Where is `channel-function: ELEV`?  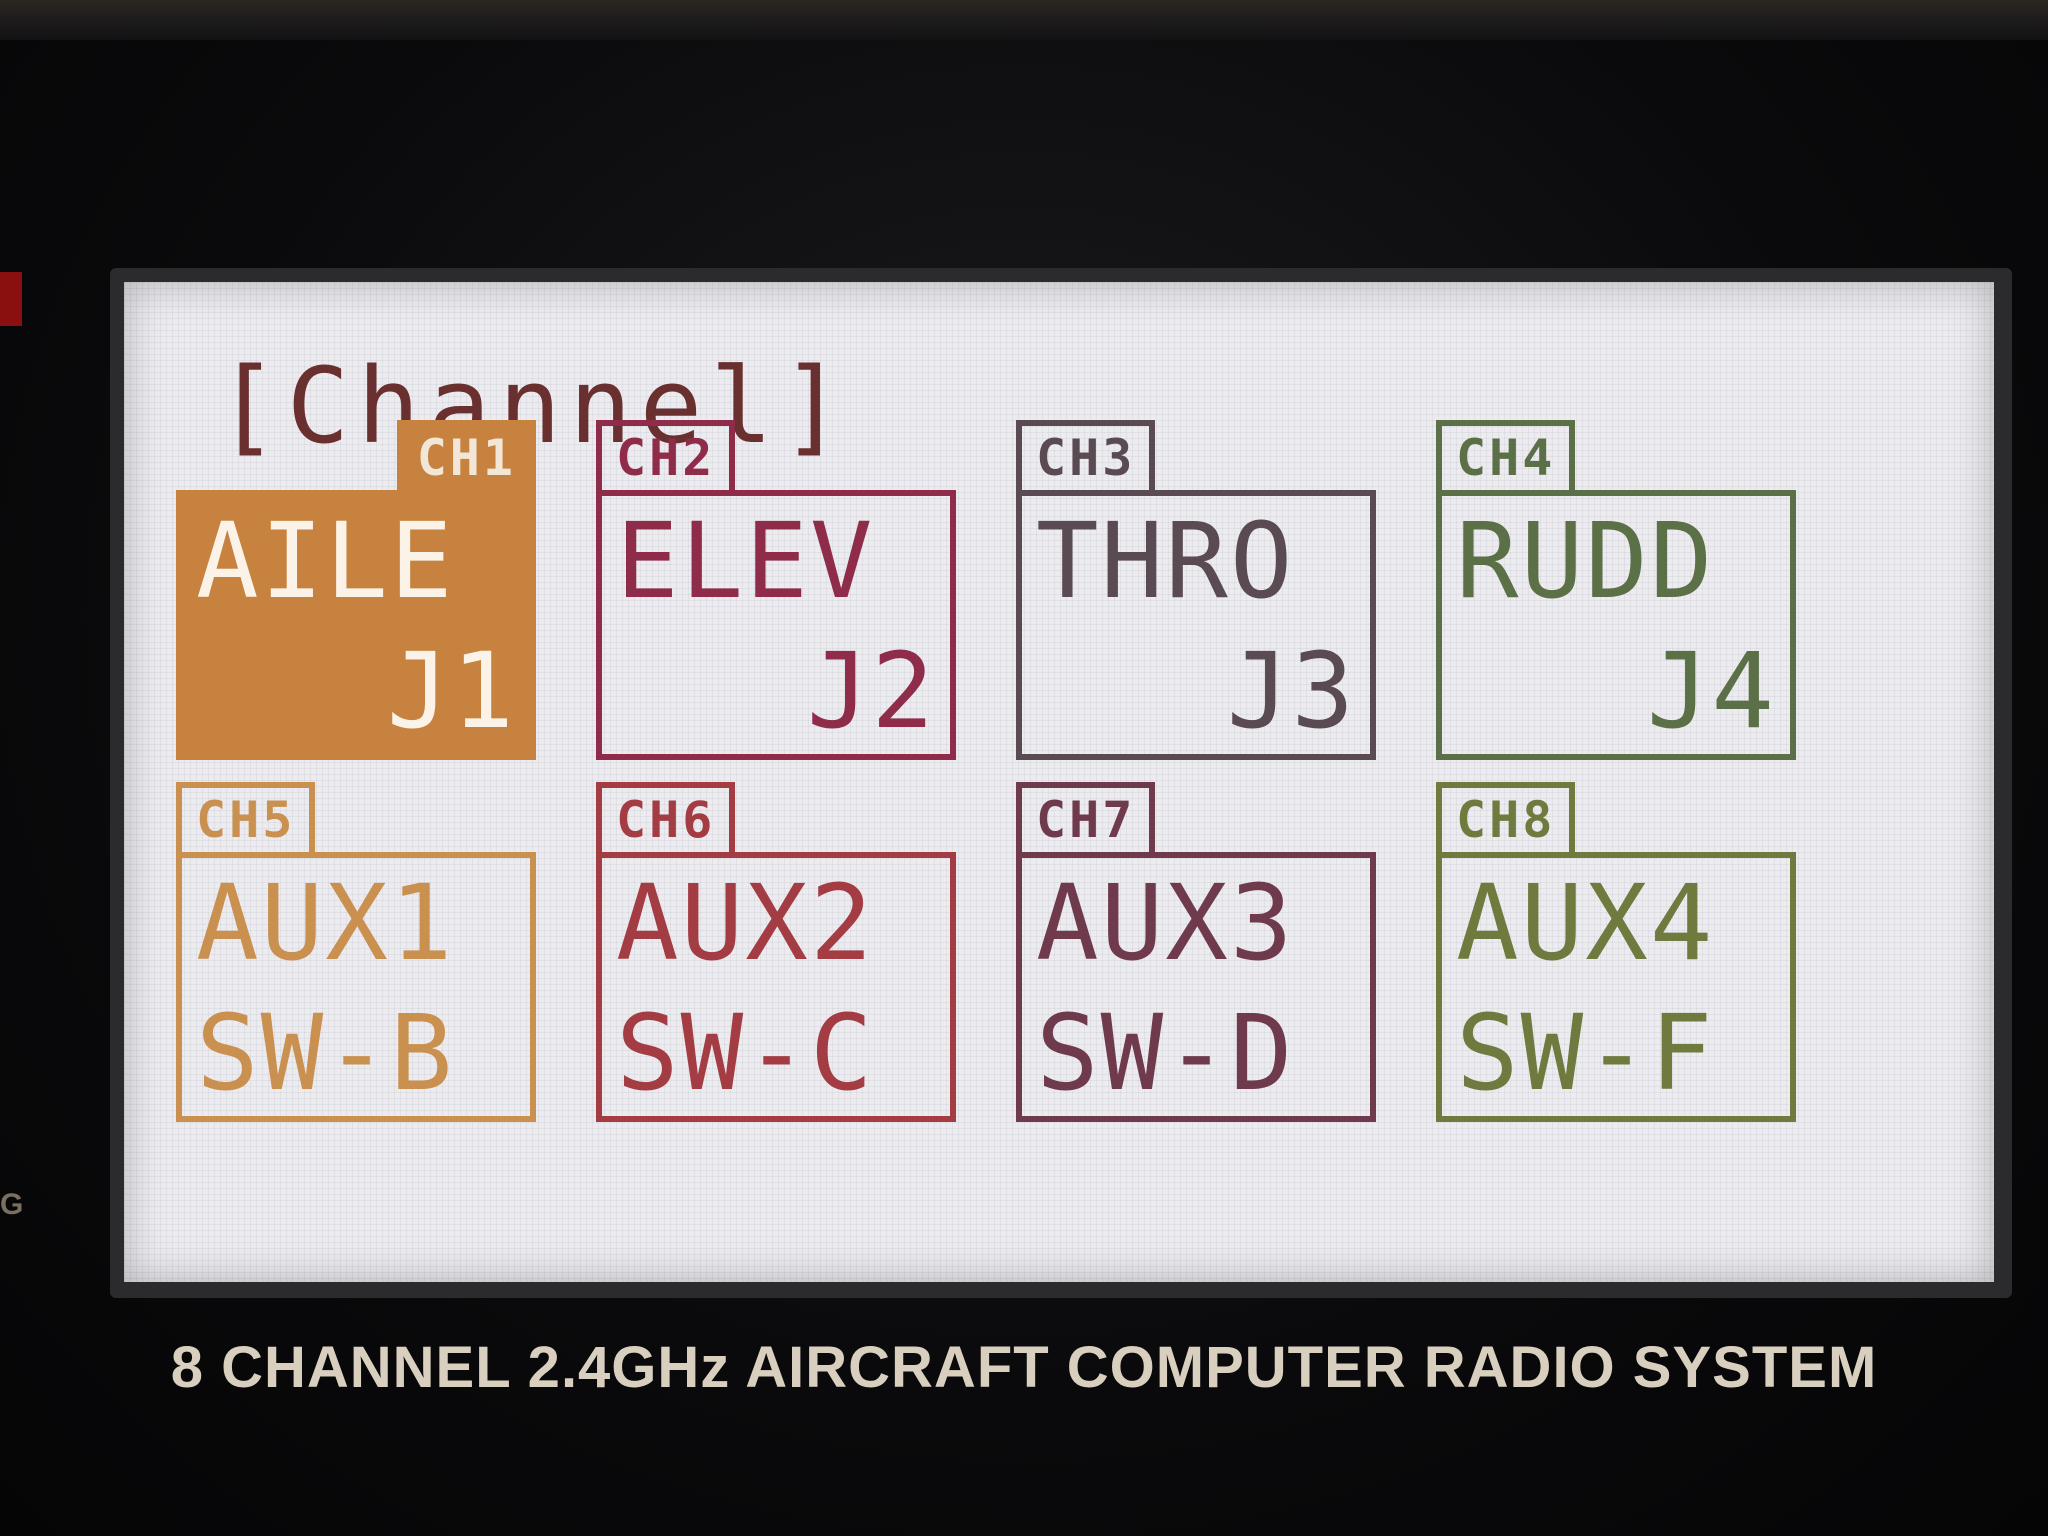
channel-function: ELEV is located at coordinates (745, 561).